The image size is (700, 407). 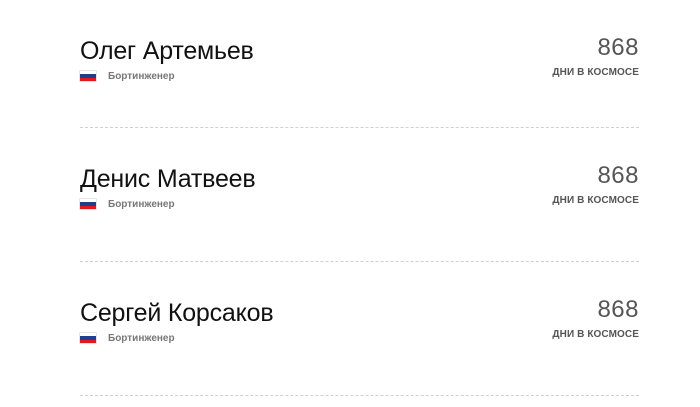 I want to click on crew-member-name: Сергей Корсаков, so click(x=177, y=313).